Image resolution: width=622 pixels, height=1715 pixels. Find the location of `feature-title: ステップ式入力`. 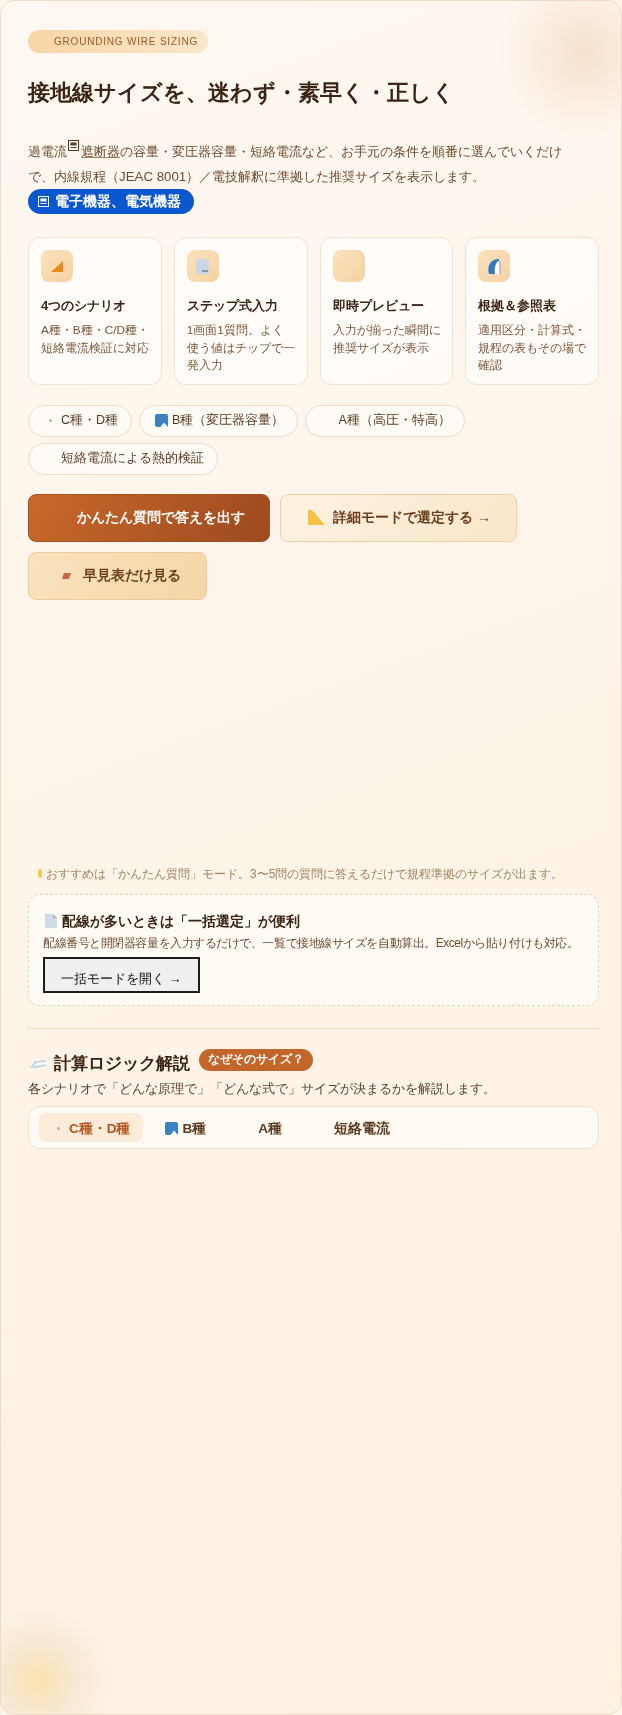

feature-title: ステップ式入力 is located at coordinates (232, 306).